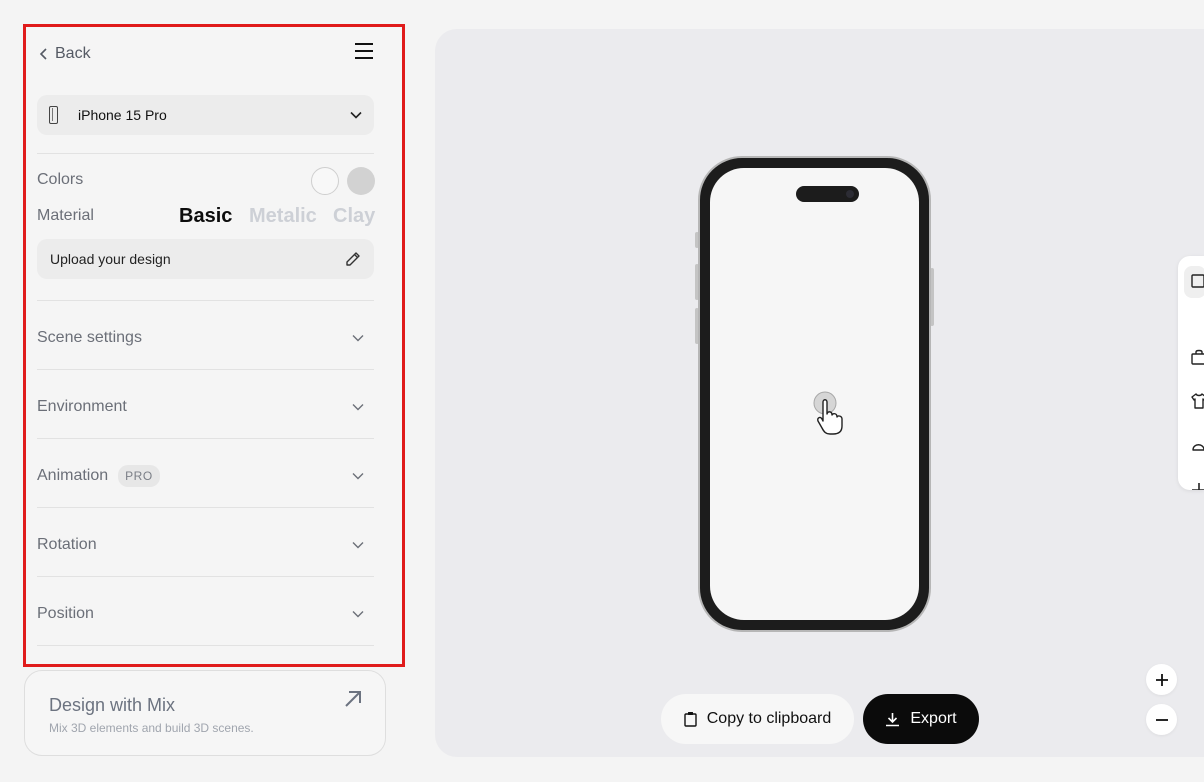 This screenshot has height=782, width=1204. Describe the element at coordinates (65, 215) in the screenshot. I see `material-label: Material` at that location.